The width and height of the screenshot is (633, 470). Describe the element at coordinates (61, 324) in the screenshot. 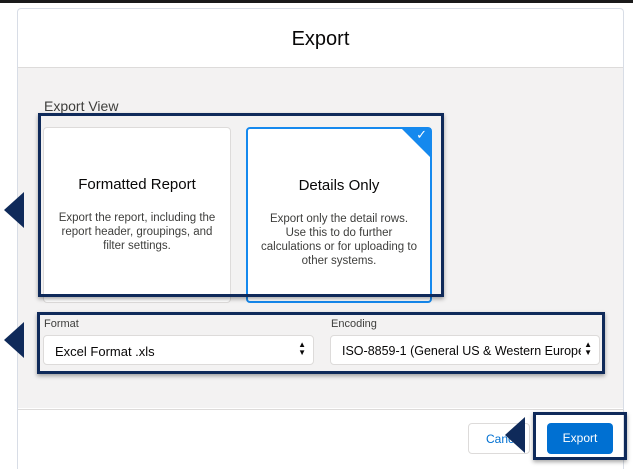

I see `format-label: Format` at that location.